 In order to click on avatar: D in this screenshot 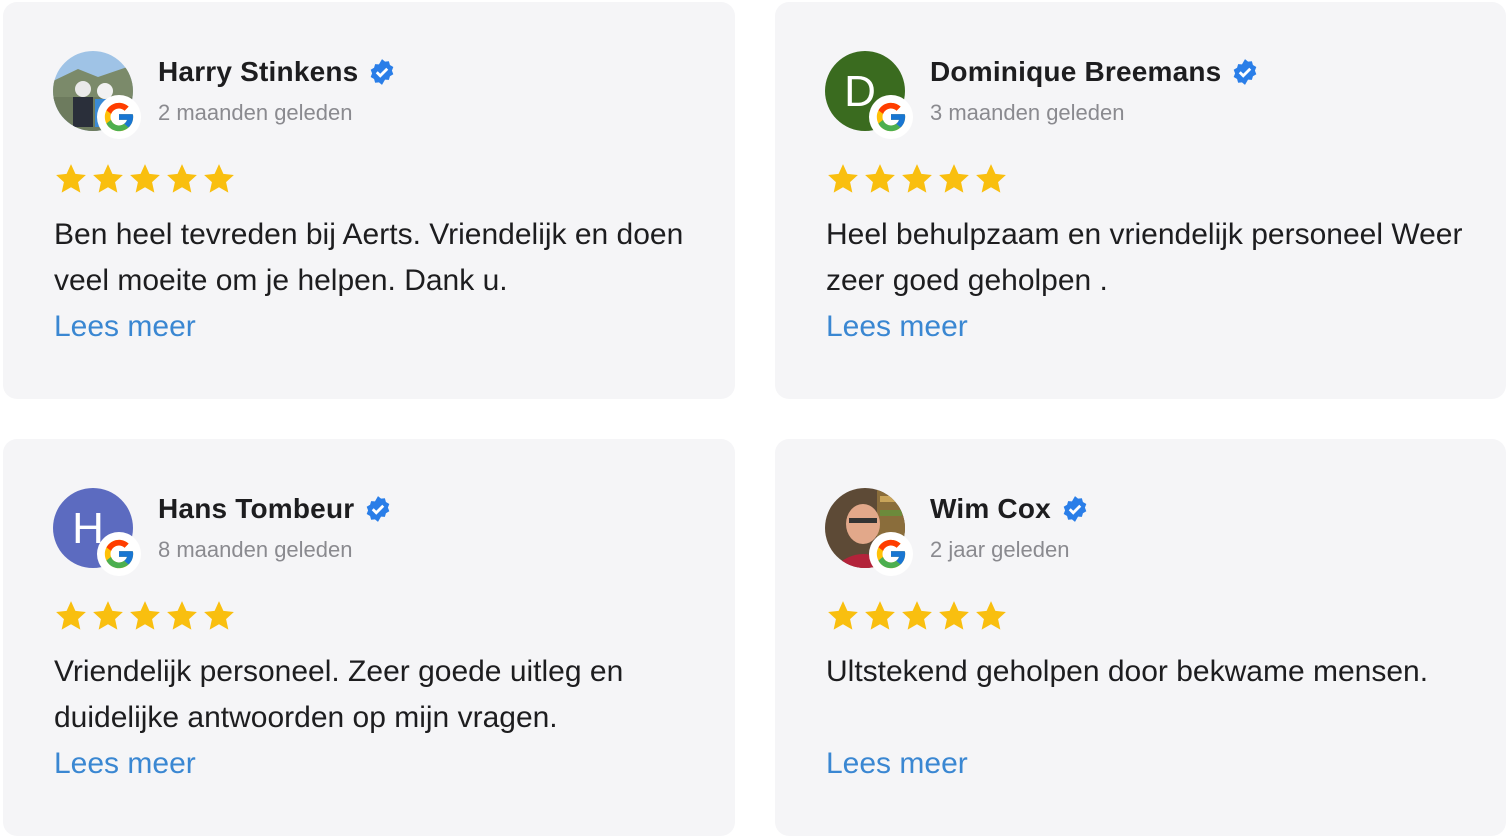, I will do `click(869, 95)`.